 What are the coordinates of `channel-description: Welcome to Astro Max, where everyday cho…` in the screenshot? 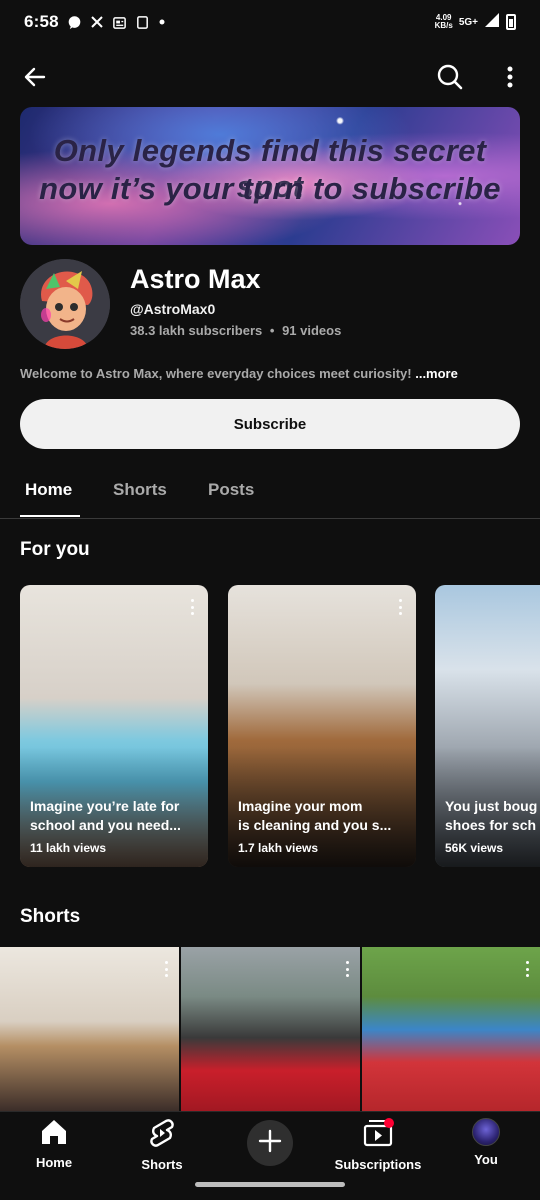 It's located at (239, 373).